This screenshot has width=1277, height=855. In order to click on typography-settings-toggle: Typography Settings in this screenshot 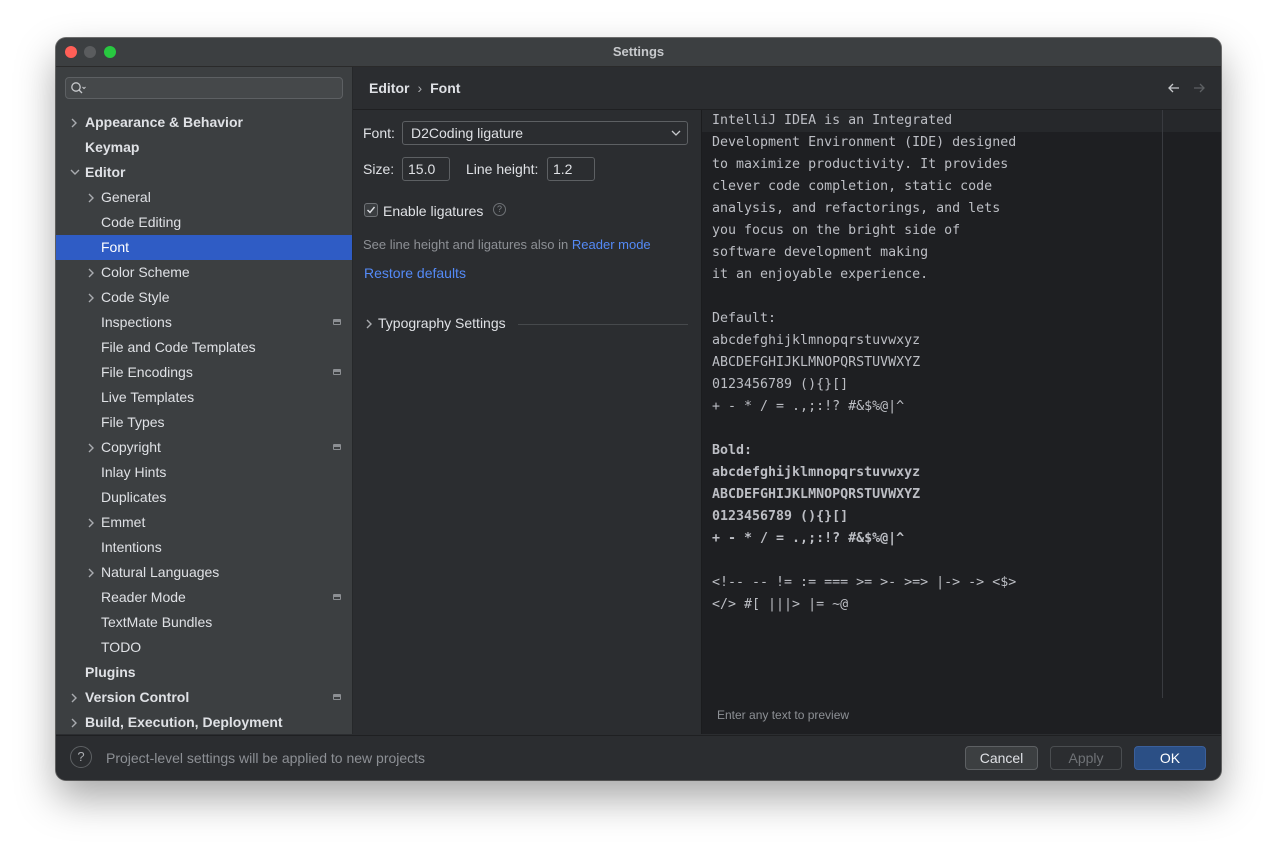, I will do `click(525, 324)`.